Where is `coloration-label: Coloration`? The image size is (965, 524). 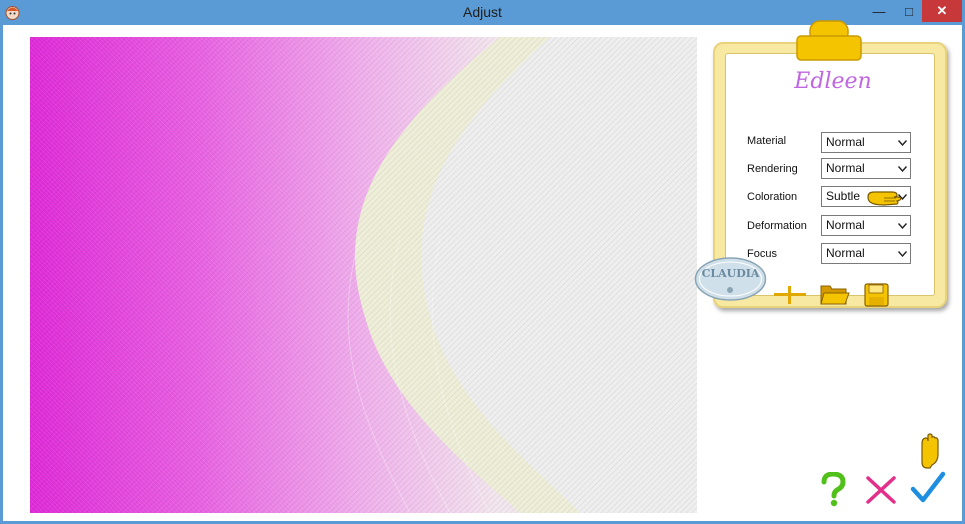
coloration-label: Coloration is located at coordinates (772, 197).